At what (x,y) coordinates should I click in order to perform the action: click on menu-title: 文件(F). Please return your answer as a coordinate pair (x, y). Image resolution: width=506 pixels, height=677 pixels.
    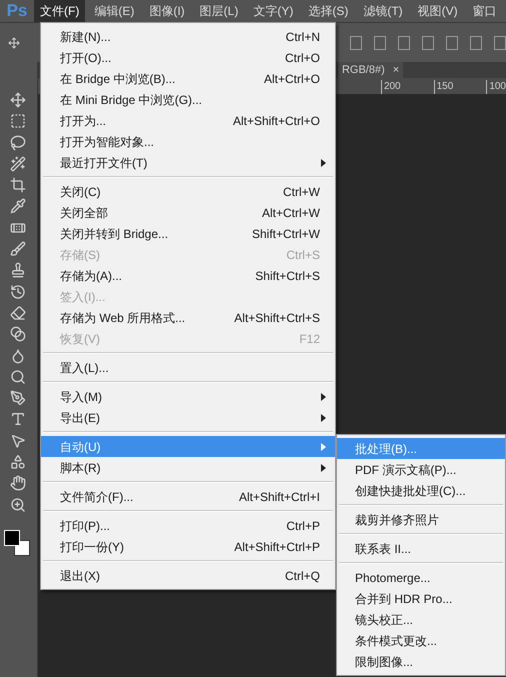
    Looking at the image, I should click on (60, 11).